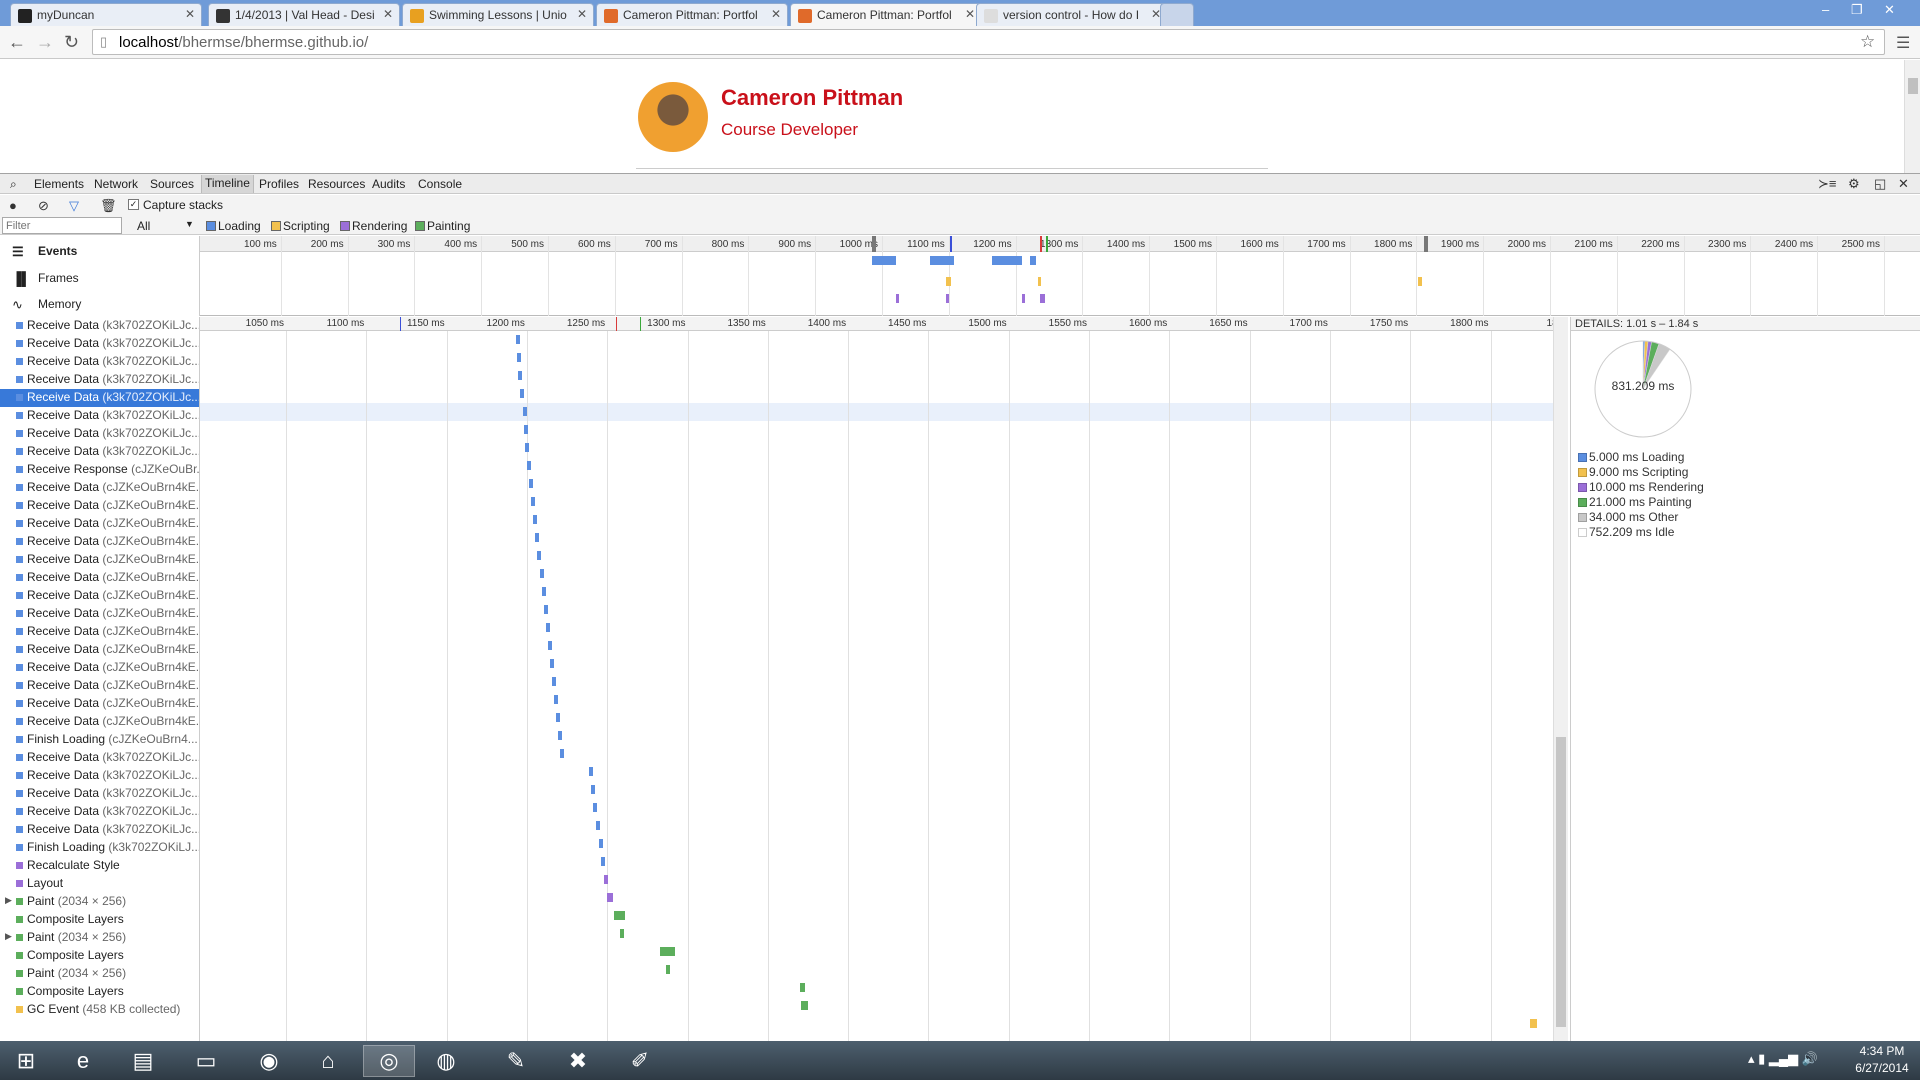 The image size is (1920, 1080). What do you see at coordinates (43, 206) in the screenshot?
I see `clear-icon: ⊘` at bounding box center [43, 206].